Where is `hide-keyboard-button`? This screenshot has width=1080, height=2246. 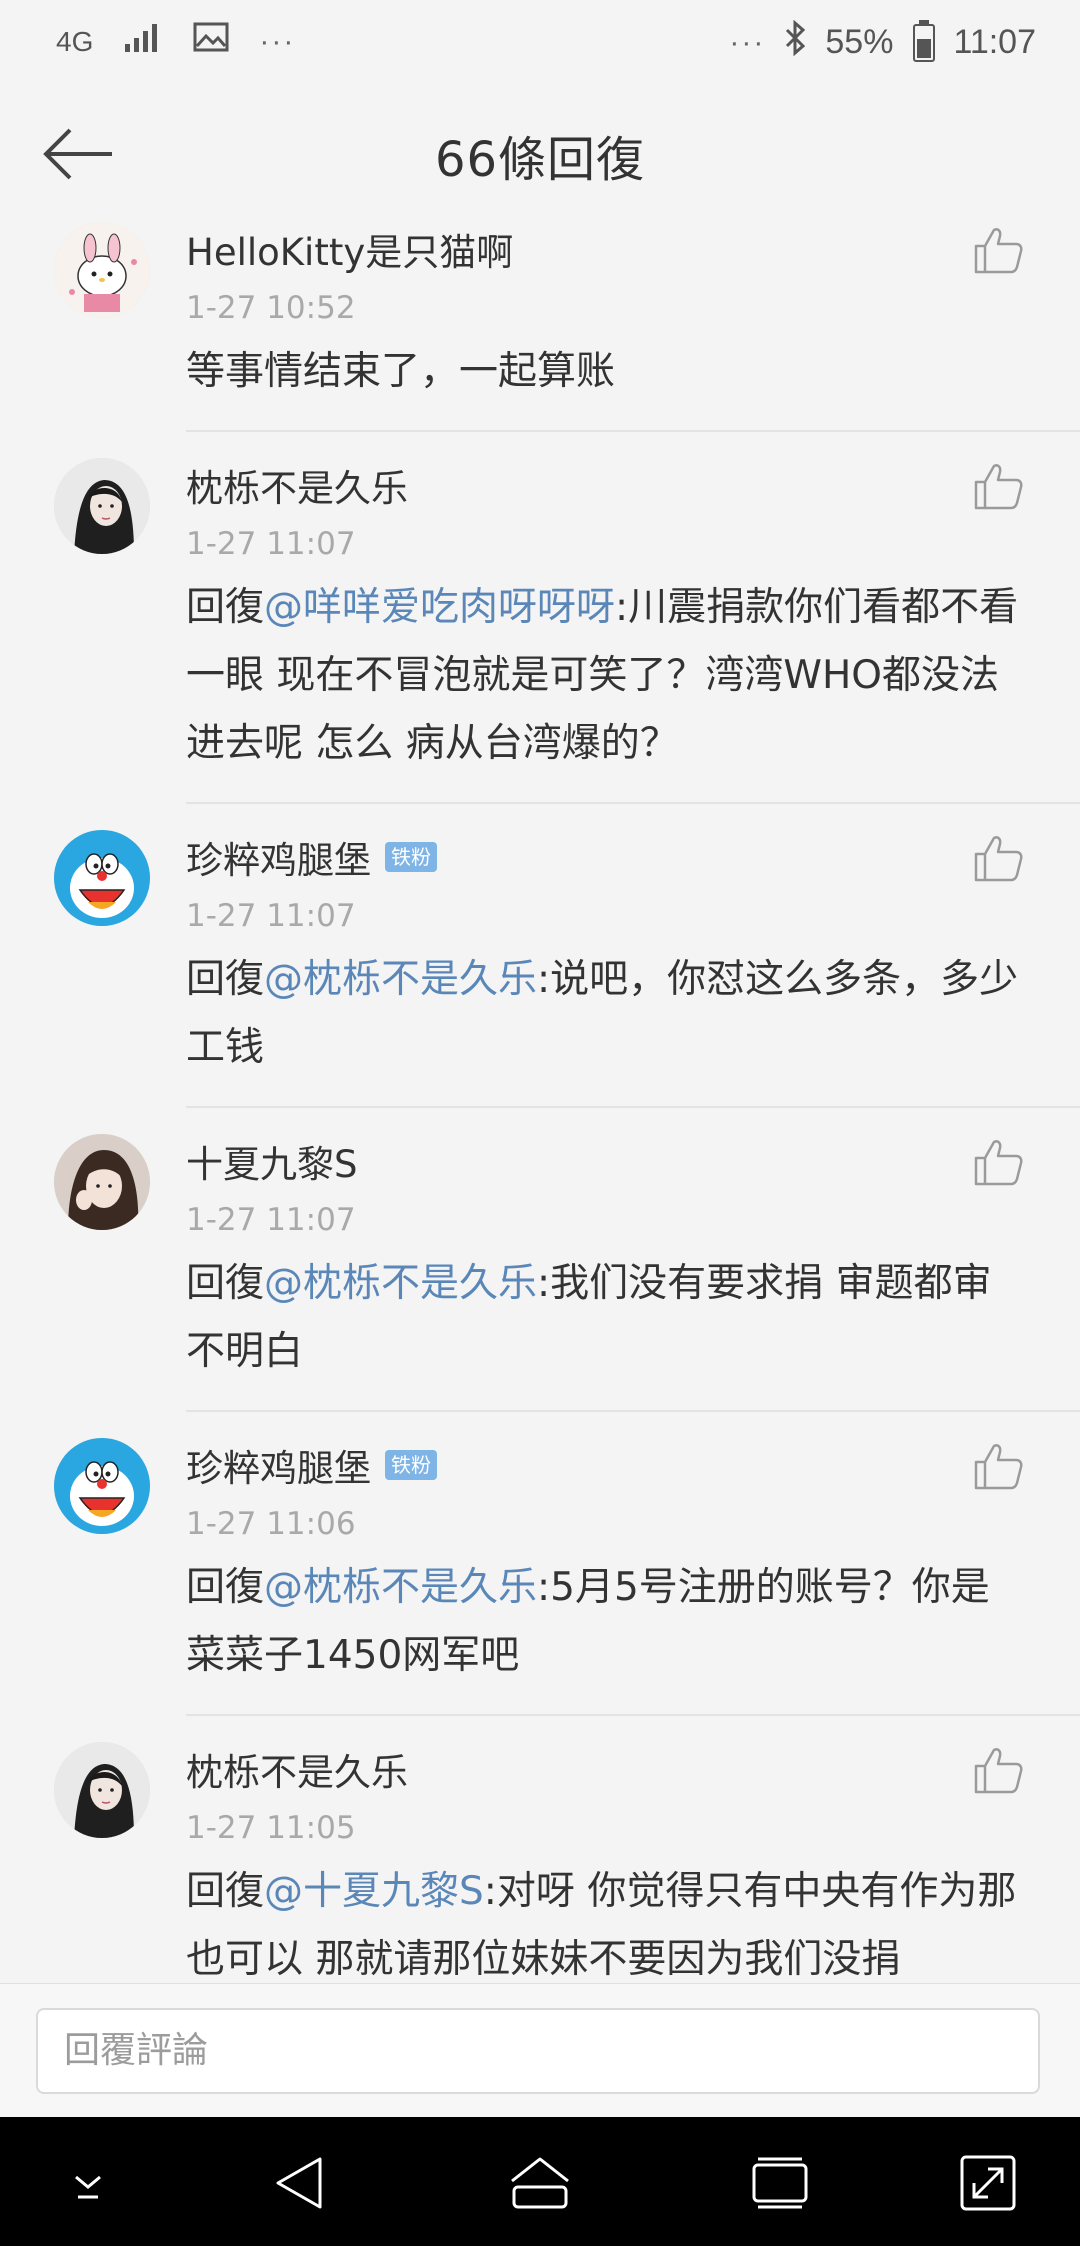
hide-keyboard-button is located at coordinates (88, 2183).